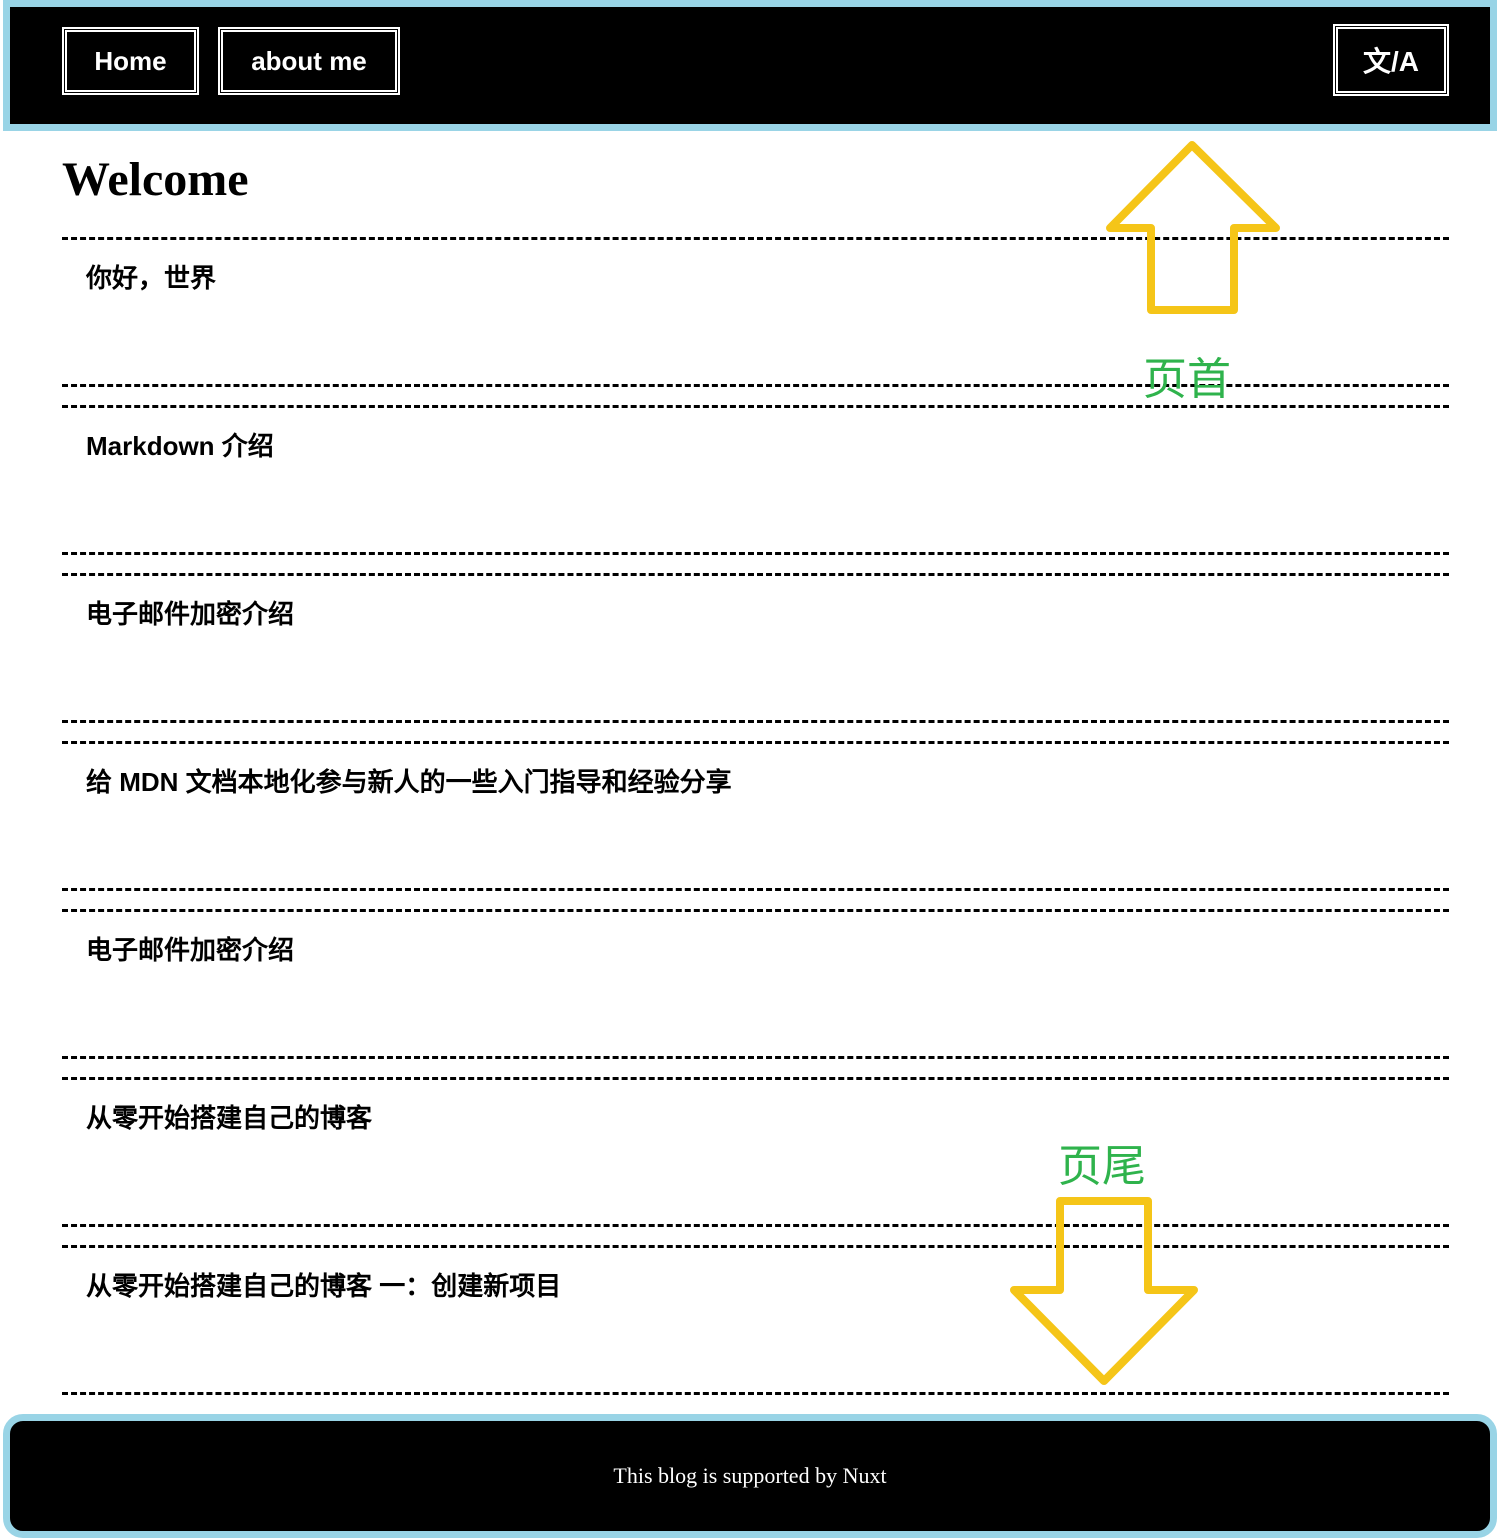  What do you see at coordinates (750, 65) in the screenshot?
I see `site-header: Home about me 文/A` at bounding box center [750, 65].